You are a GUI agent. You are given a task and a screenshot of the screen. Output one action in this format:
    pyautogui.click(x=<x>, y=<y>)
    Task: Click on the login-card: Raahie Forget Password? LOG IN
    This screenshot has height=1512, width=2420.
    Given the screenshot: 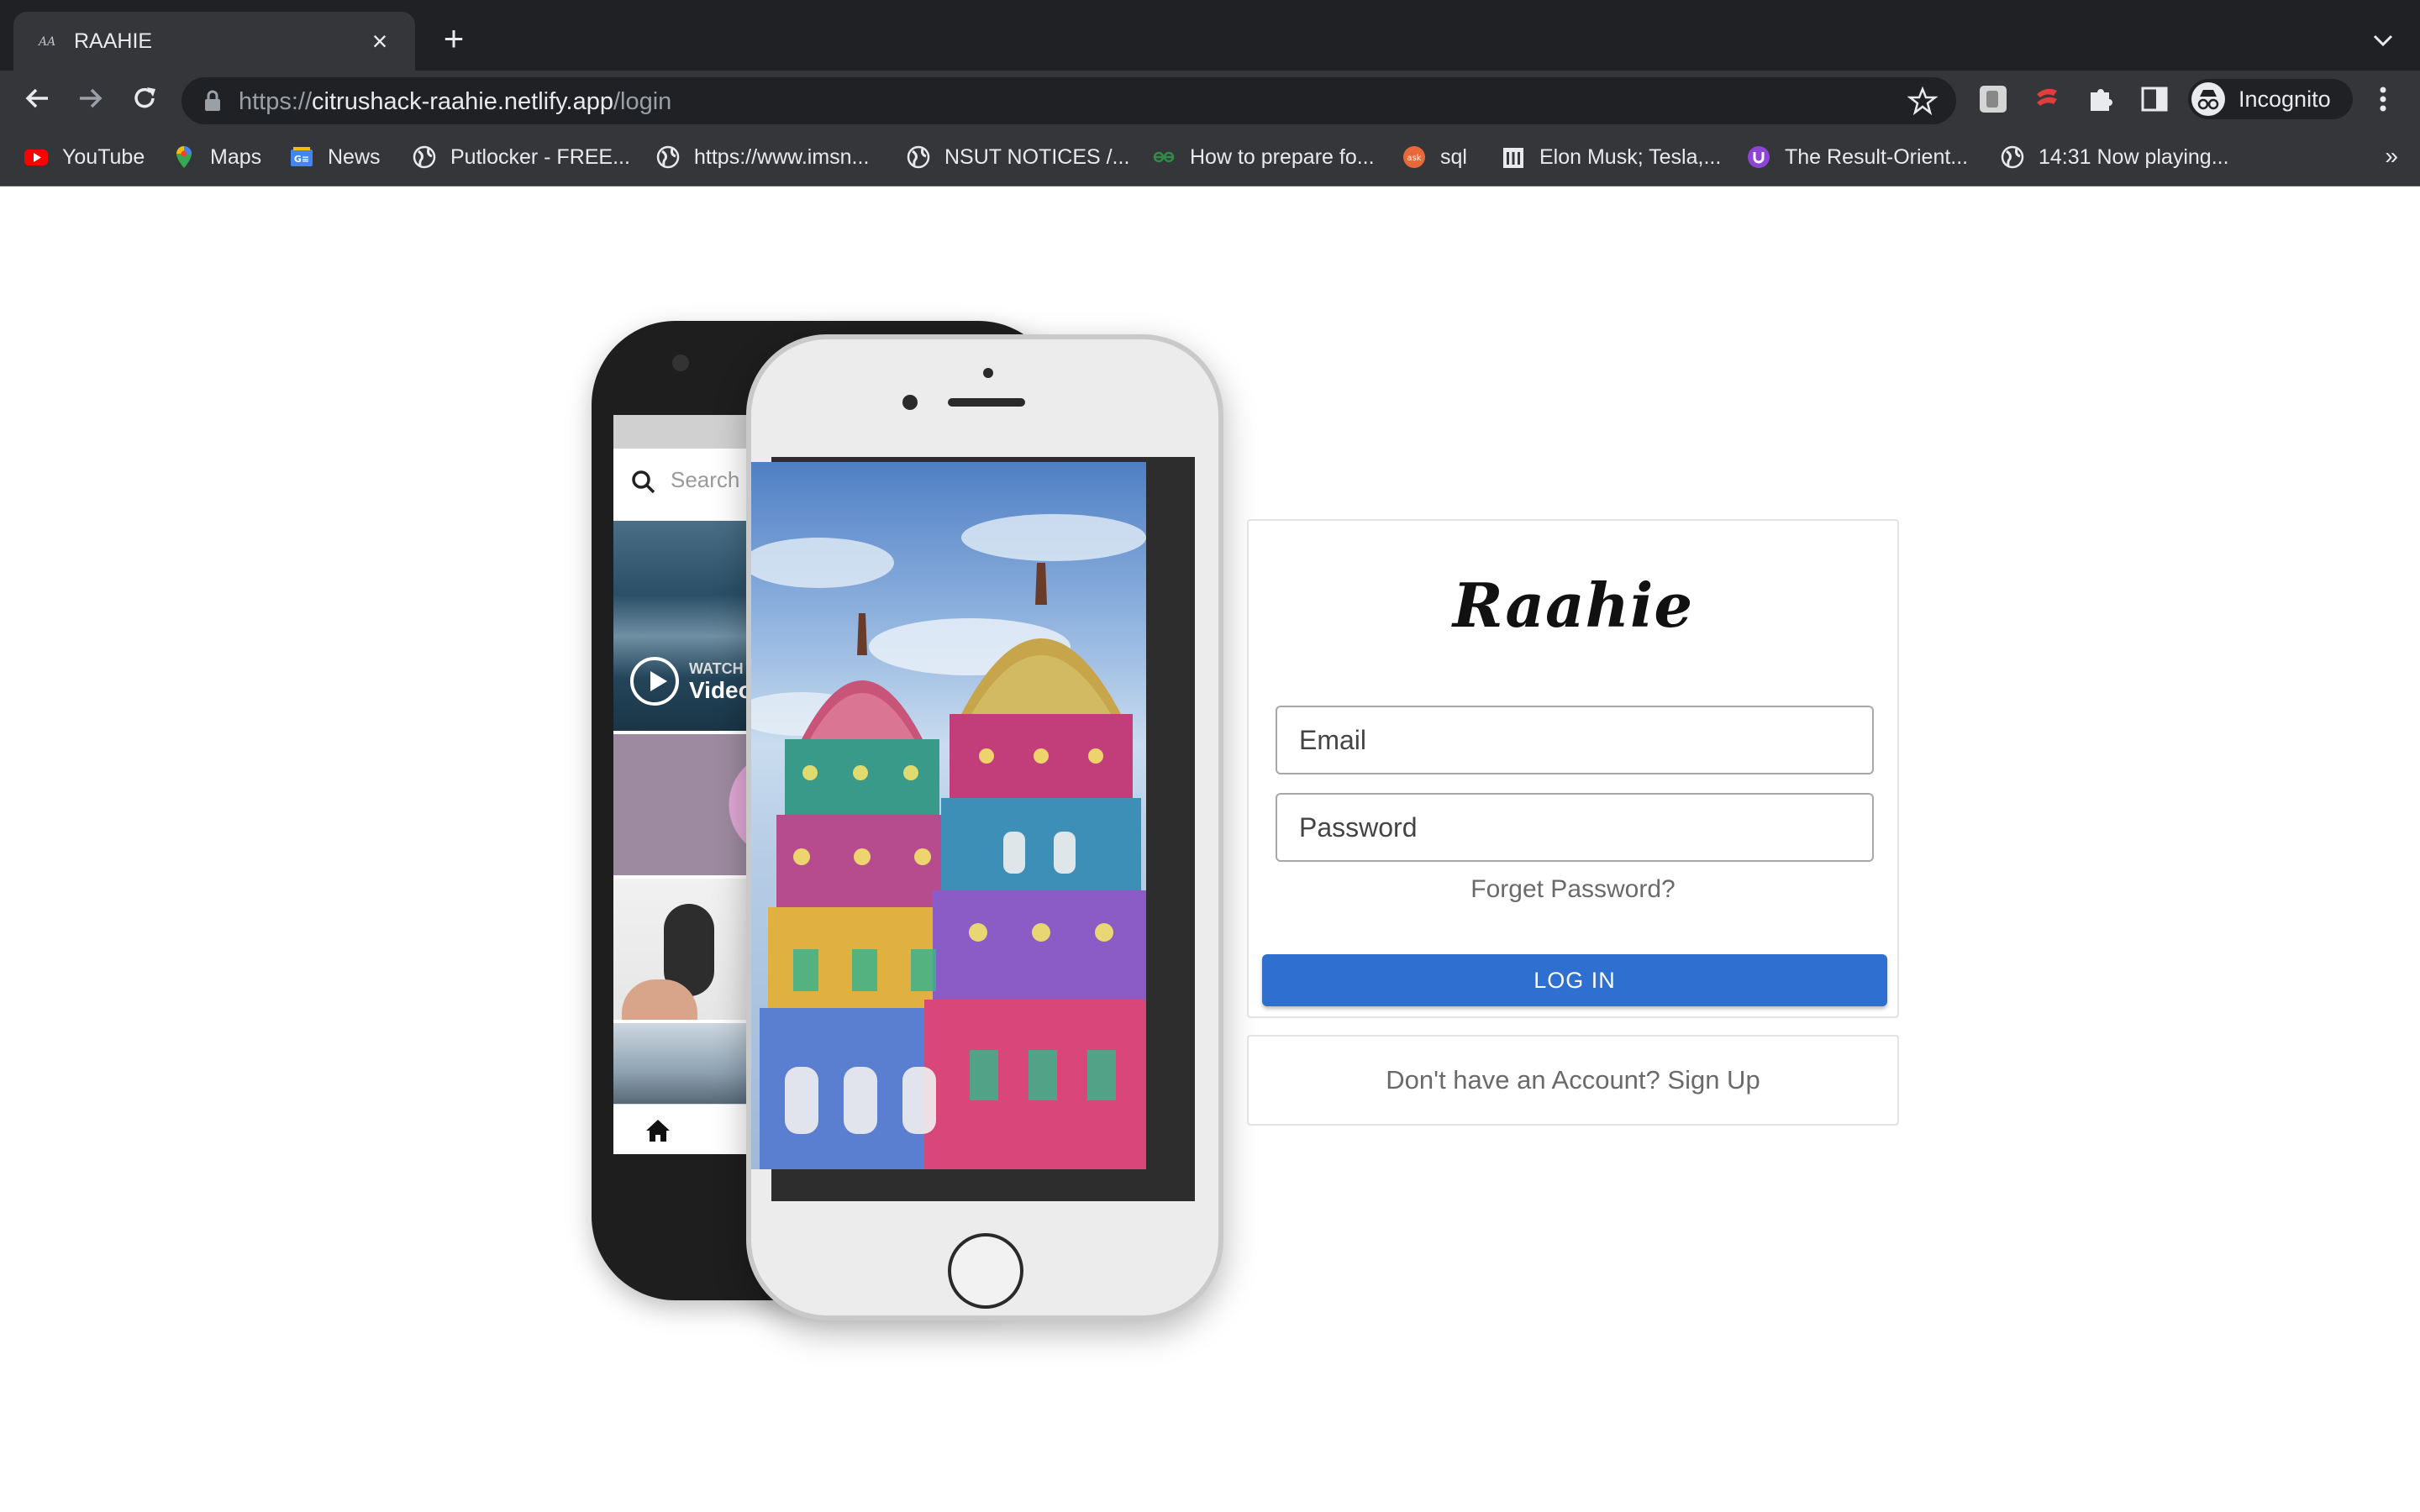 What is the action you would take?
    pyautogui.click(x=1573, y=768)
    